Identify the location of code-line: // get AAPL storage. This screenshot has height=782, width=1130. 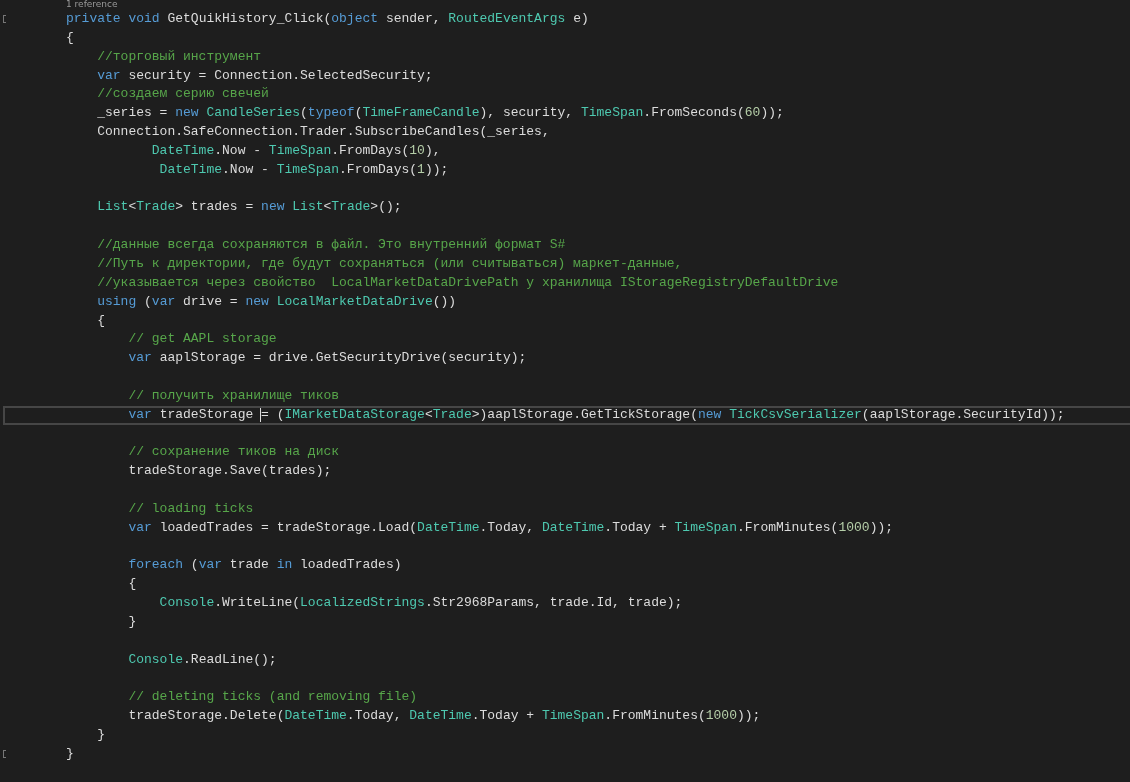
(202, 339).